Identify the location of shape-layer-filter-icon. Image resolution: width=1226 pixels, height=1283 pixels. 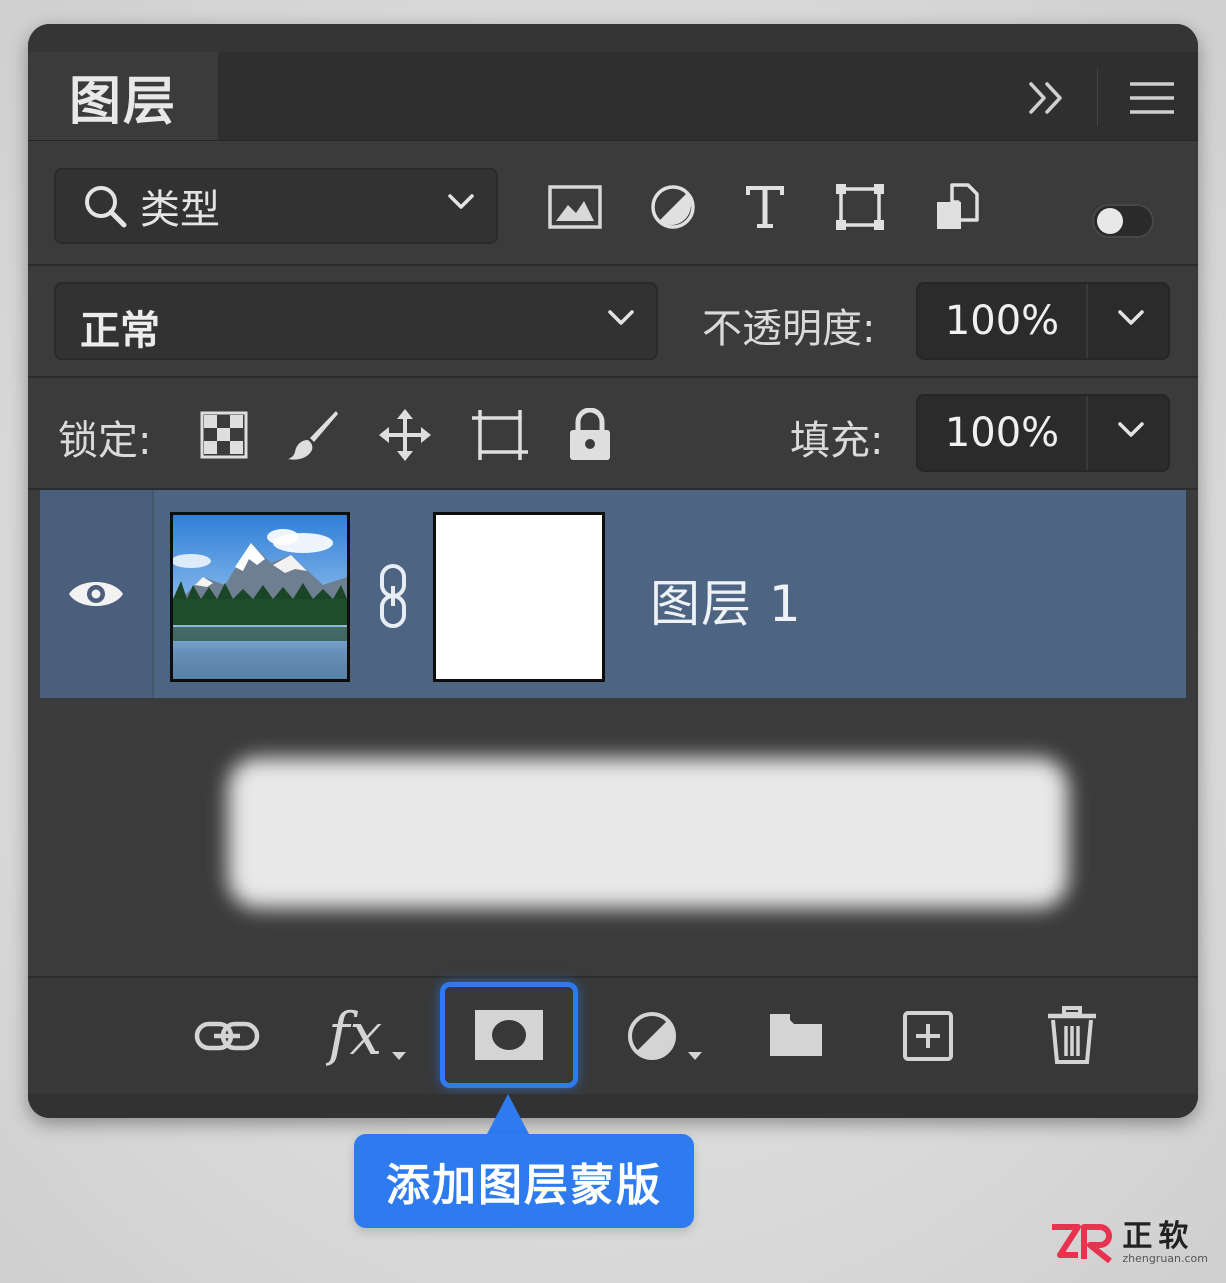
(860, 209).